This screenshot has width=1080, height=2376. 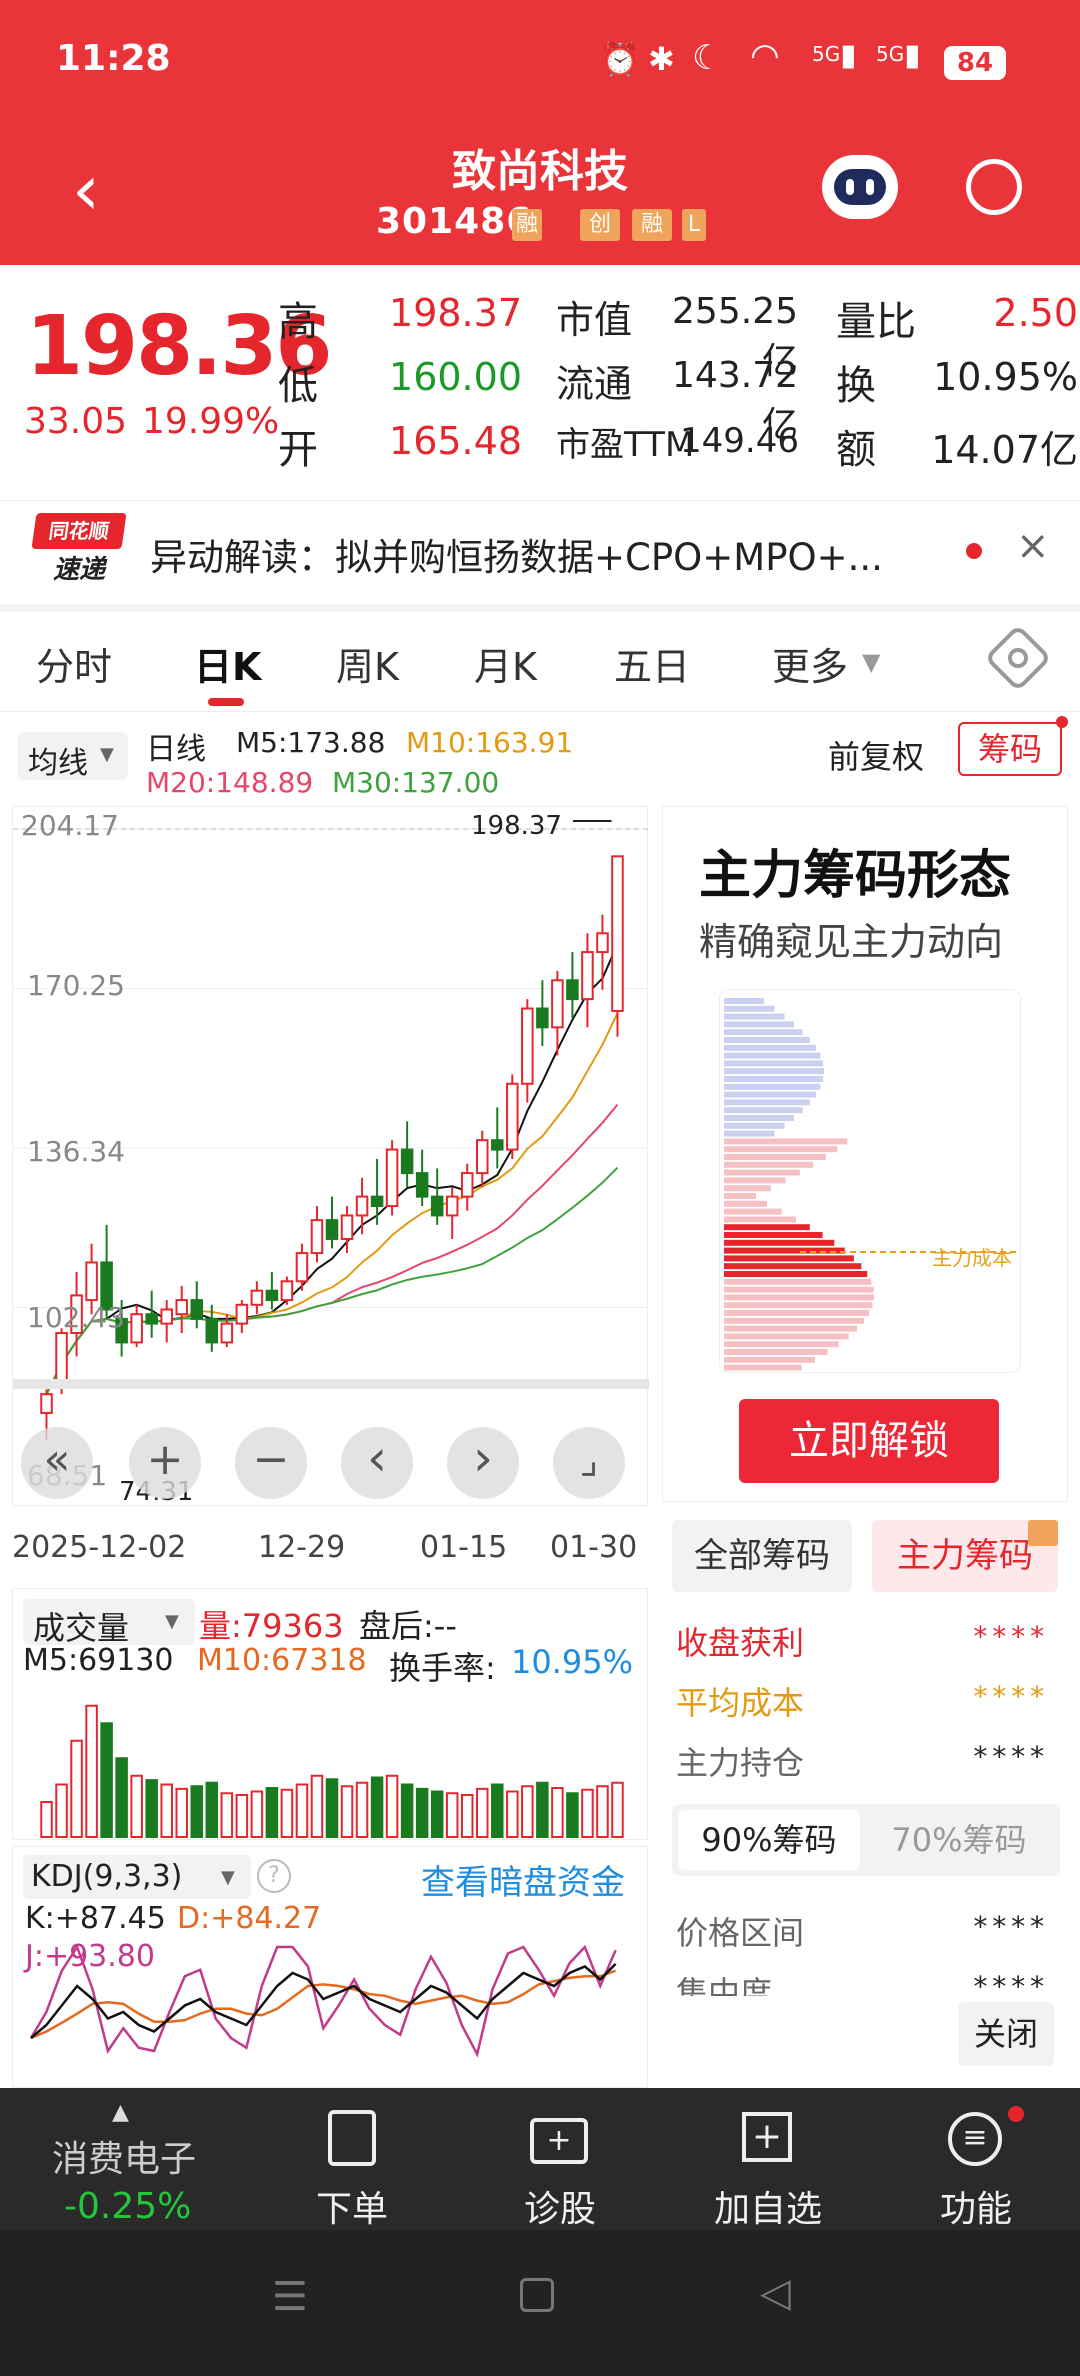 What do you see at coordinates (559, 2141) in the screenshot?
I see `diagnose-icon: +` at bounding box center [559, 2141].